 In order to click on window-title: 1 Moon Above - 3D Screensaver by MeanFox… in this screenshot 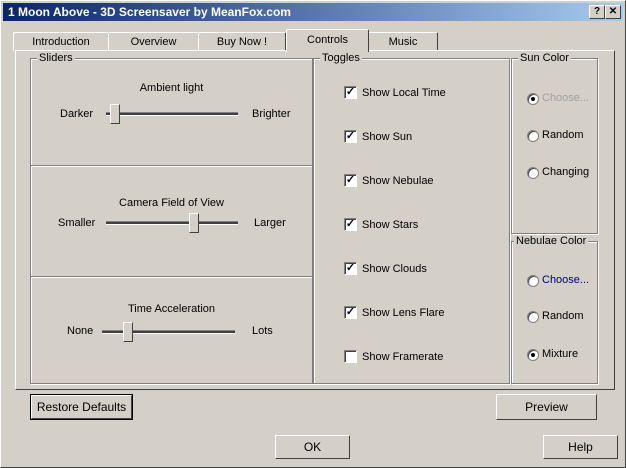, I will do `click(149, 12)`.